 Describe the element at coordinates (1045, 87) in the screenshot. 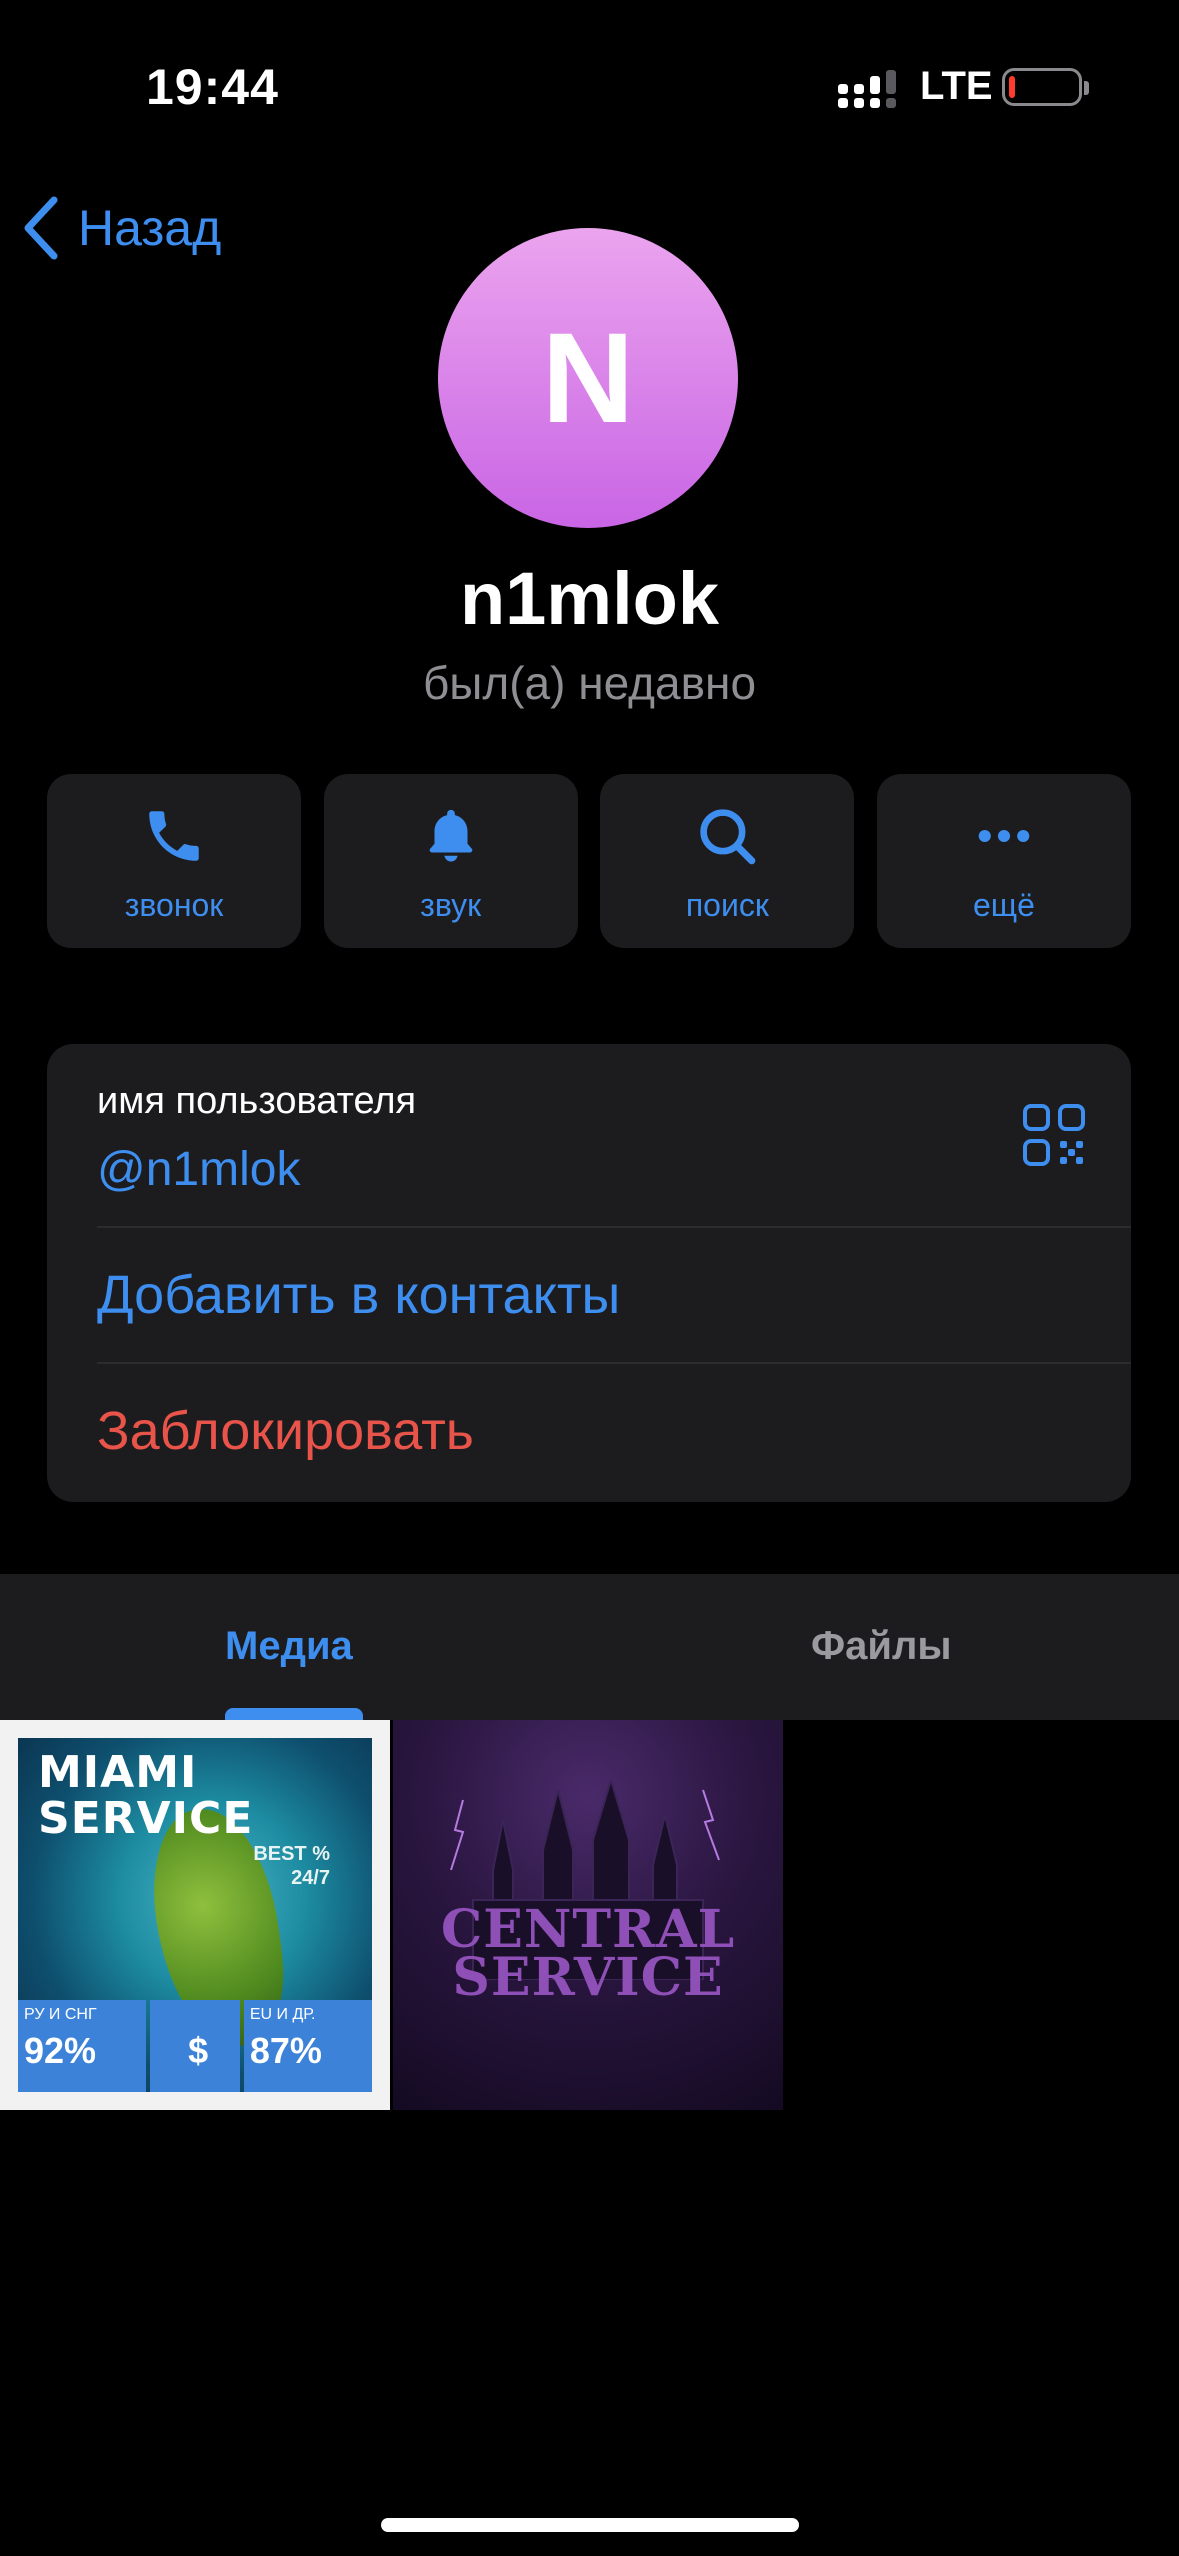

I see `battery-icon` at that location.